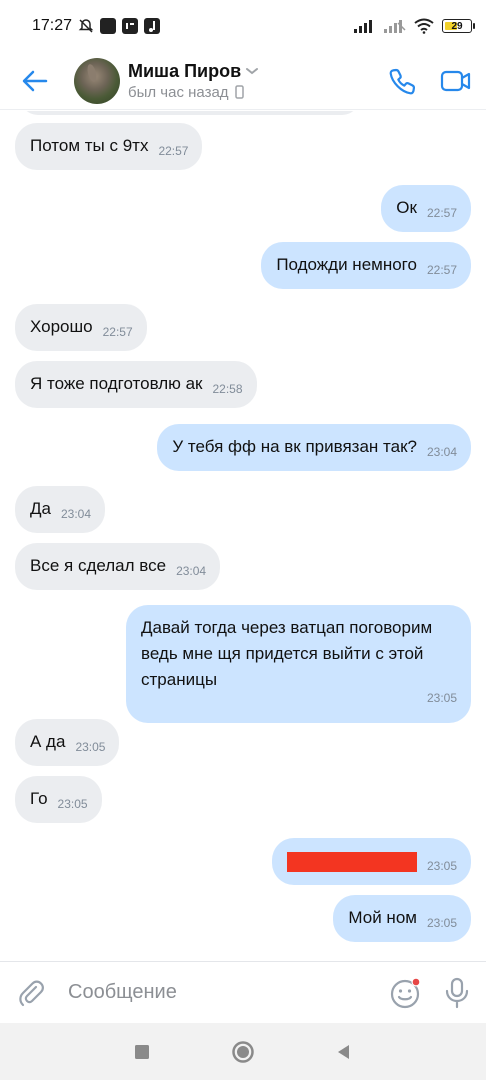  What do you see at coordinates (31, 993) in the screenshot?
I see `paperclip-icon` at bounding box center [31, 993].